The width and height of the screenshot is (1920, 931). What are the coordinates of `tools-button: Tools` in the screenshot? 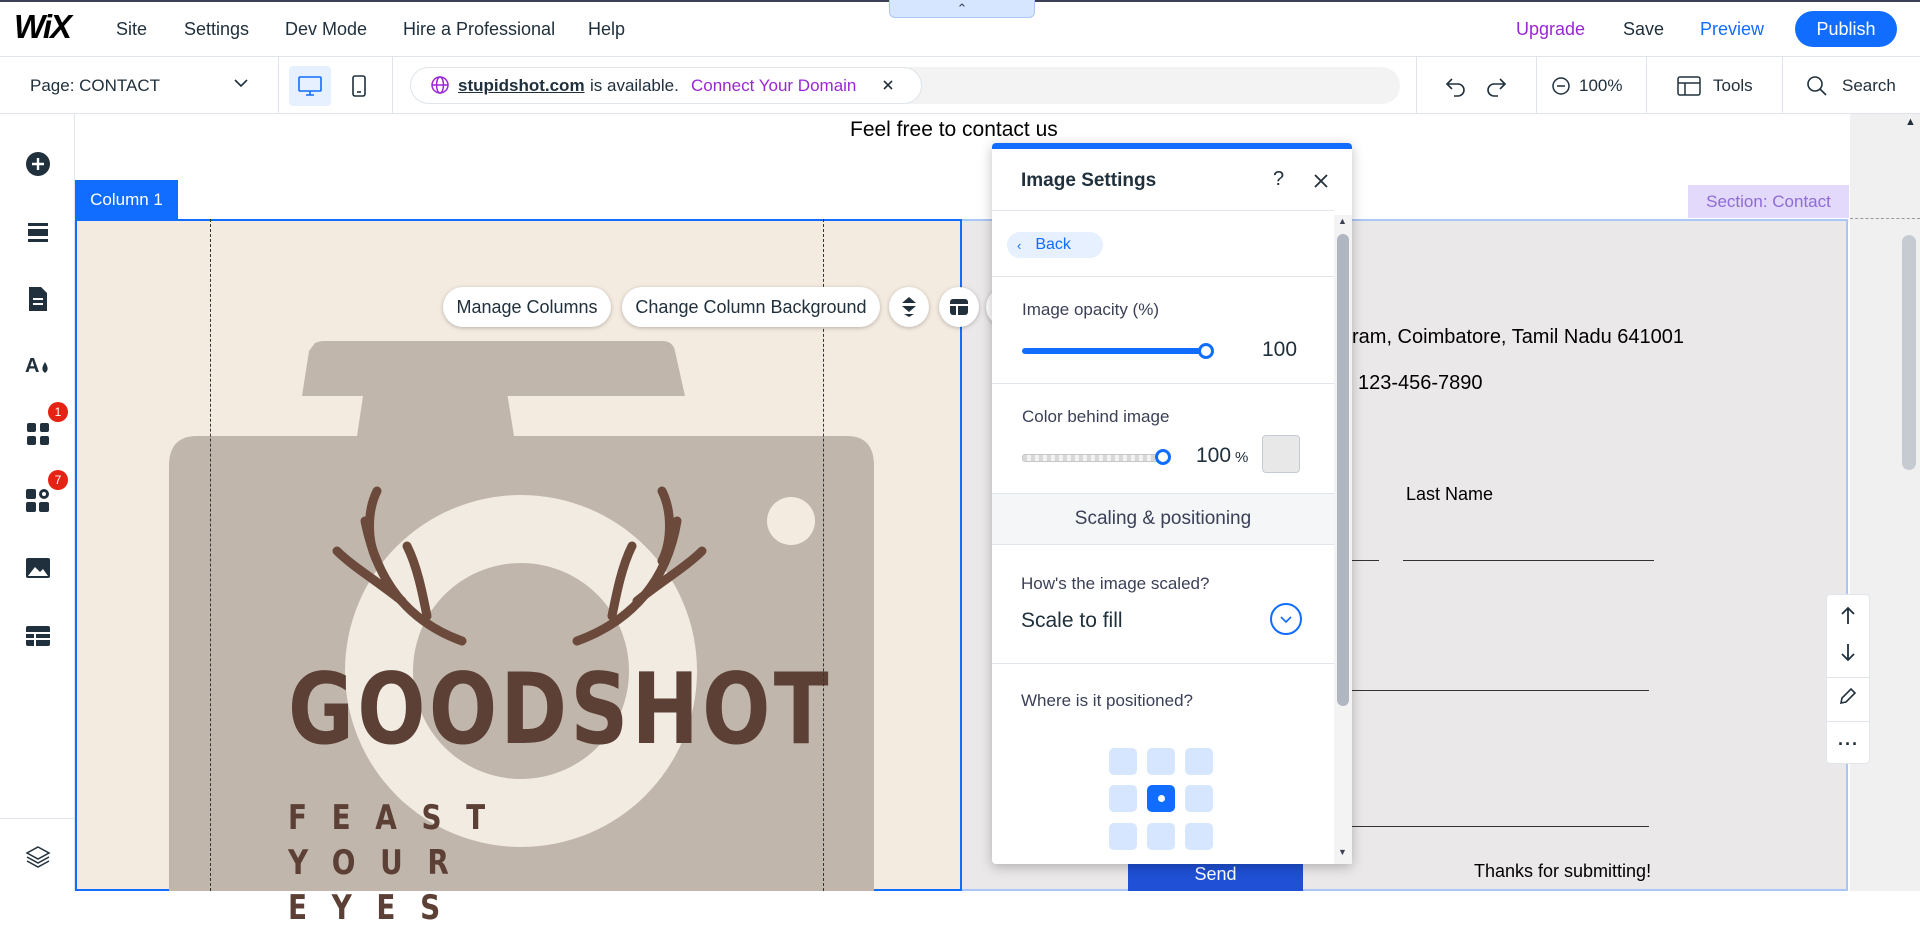 It's located at (1733, 86).